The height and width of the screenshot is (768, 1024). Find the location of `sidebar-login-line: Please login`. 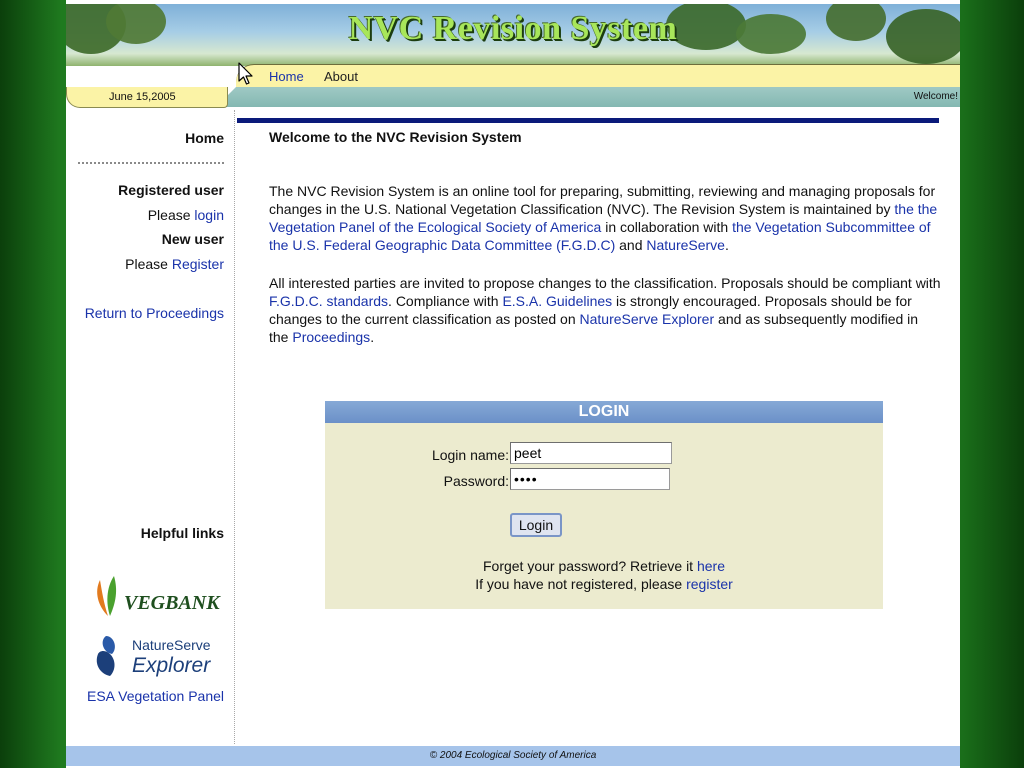

sidebar-login-line: Please login is located at coordinates (186, 215).